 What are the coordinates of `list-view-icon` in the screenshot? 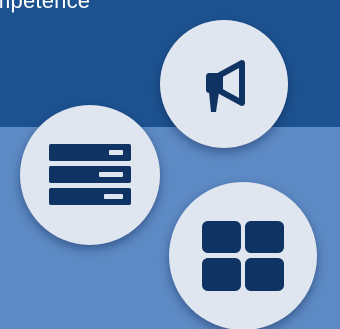 It's located at (90, 174).